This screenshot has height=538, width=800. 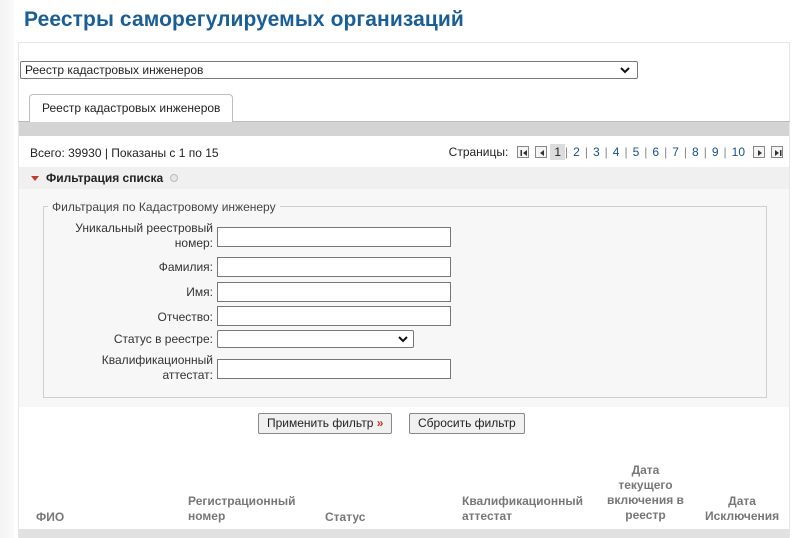 I want to click on certificate-label: Квалификационный аттестат:, so click(x=126, y=368).